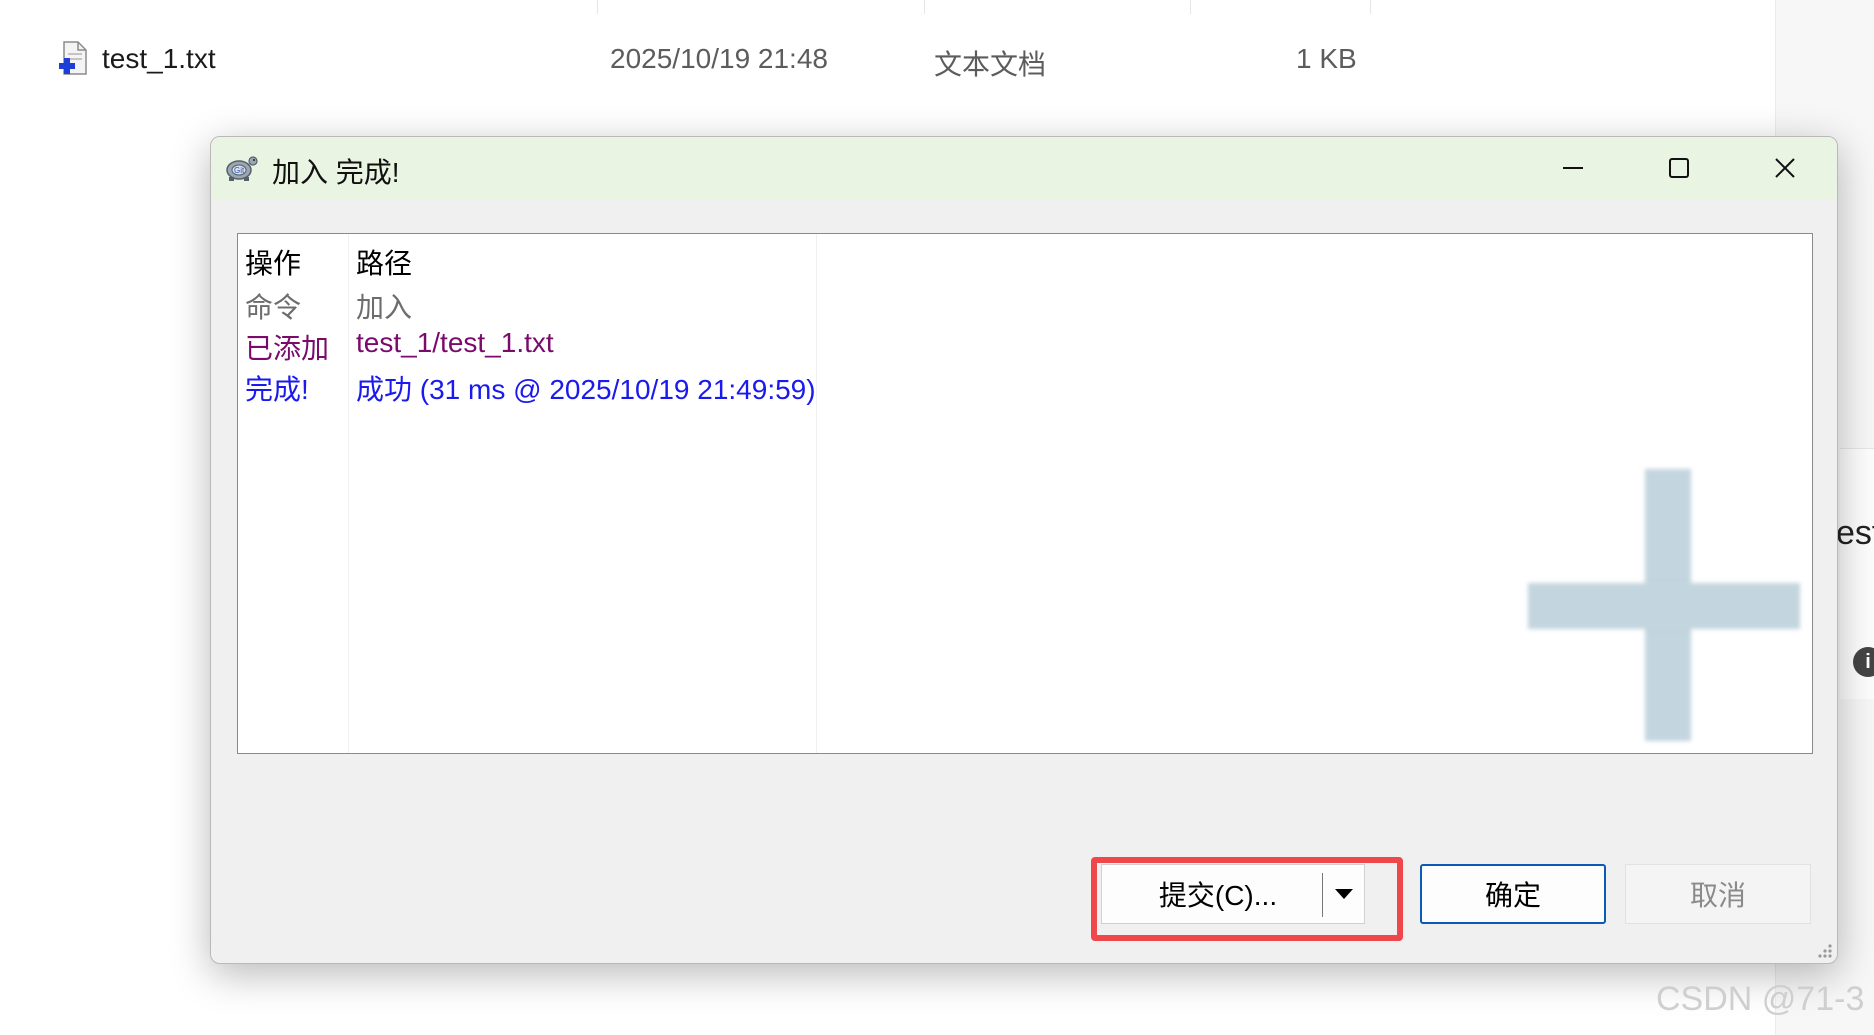 Image resolution: width=1874 pixels, height=1035 pixels. Describe the element at coordinates (719, 58) in the screenshot. I see `file-modified-date: 2025/10/19 21:48` at that location.